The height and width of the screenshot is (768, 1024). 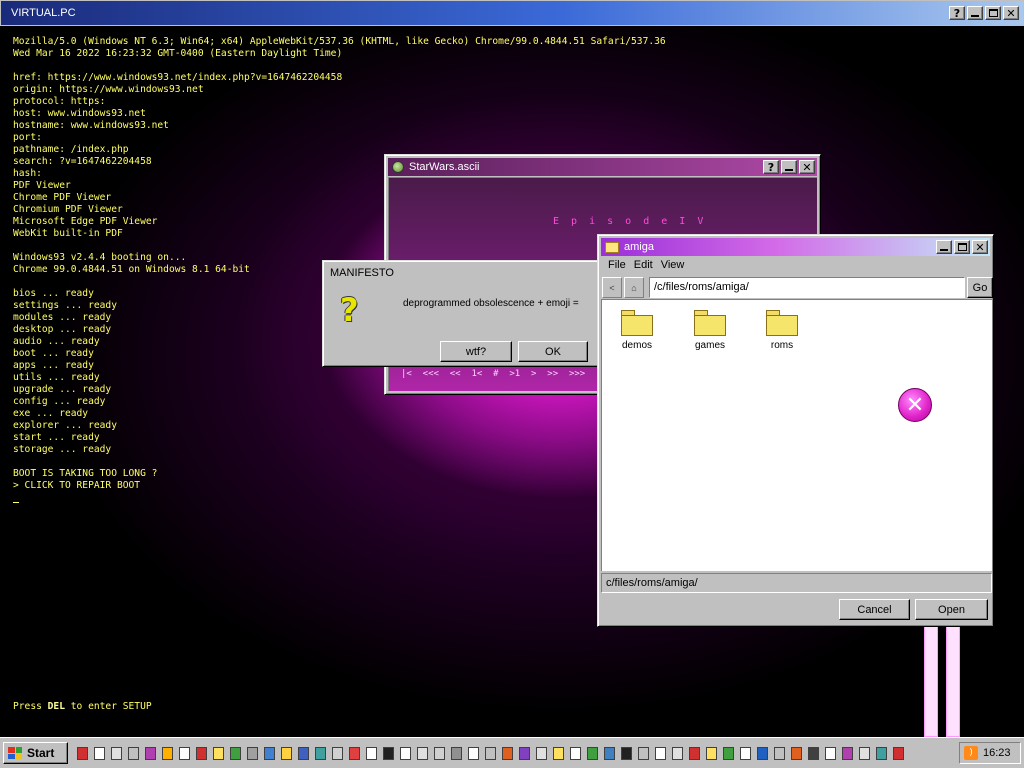 What do you see at coordinates (634, 287) in the screenshot?
I see `home-button: ⌂` at bounding box center [634, 287].